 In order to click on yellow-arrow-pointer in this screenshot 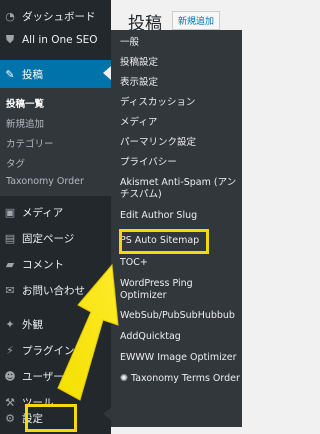, I will do `click(88, 332)`.